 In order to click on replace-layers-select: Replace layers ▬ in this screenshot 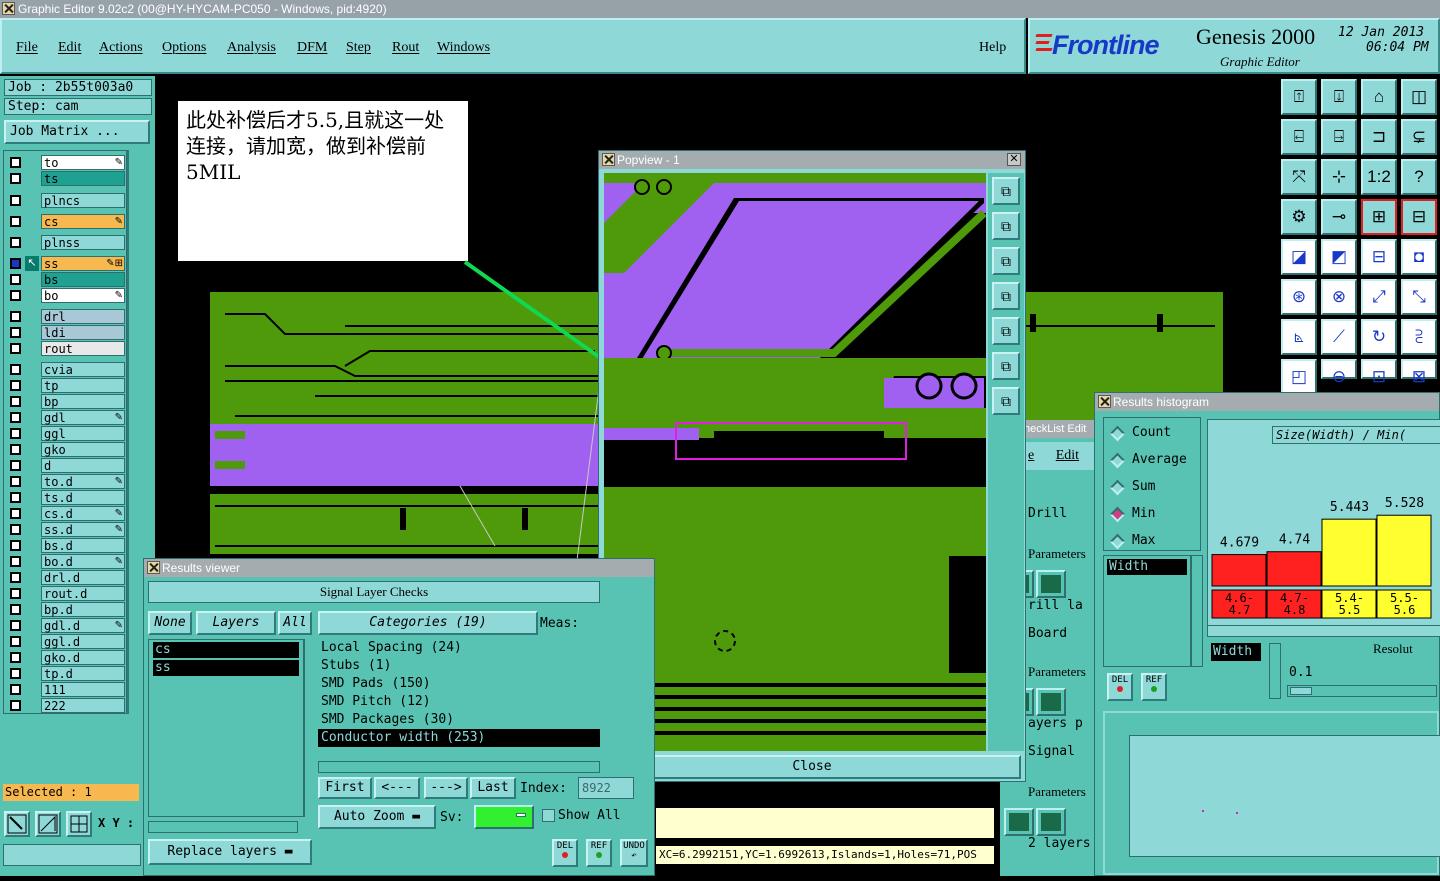, I will do `click(230, 852)`.